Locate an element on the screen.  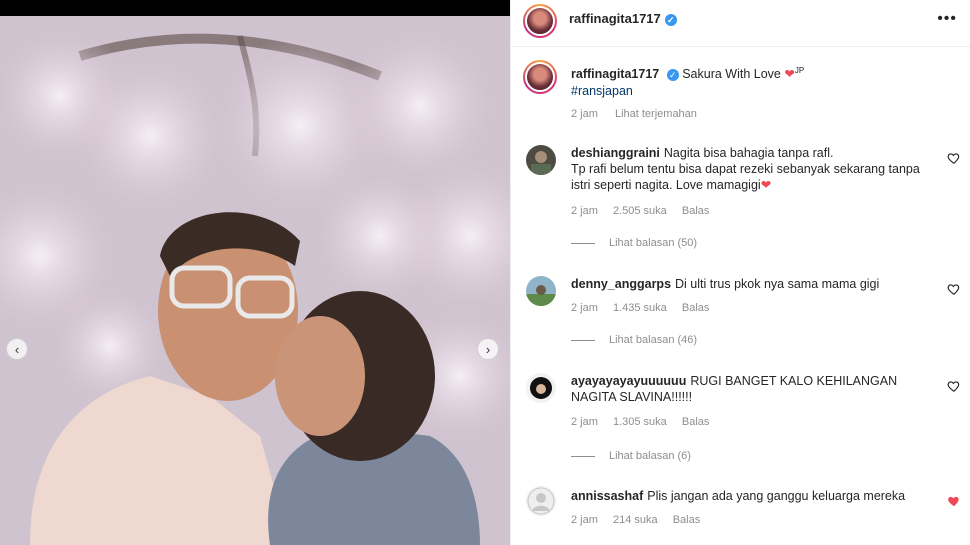
comment-meta: 2 jam 1.305 suka Balas is located at coordinates (646, 422).